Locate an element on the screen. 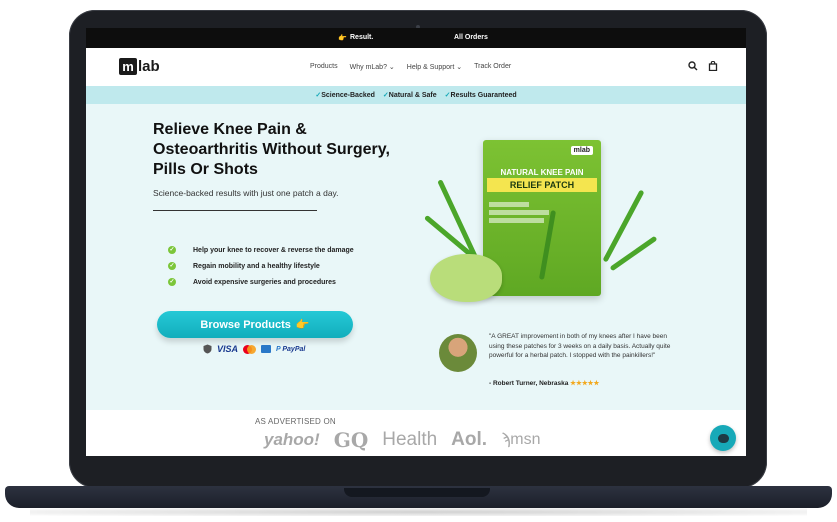 The image size is (837, 522). herb-leaf is located at coordinates (458, 221).